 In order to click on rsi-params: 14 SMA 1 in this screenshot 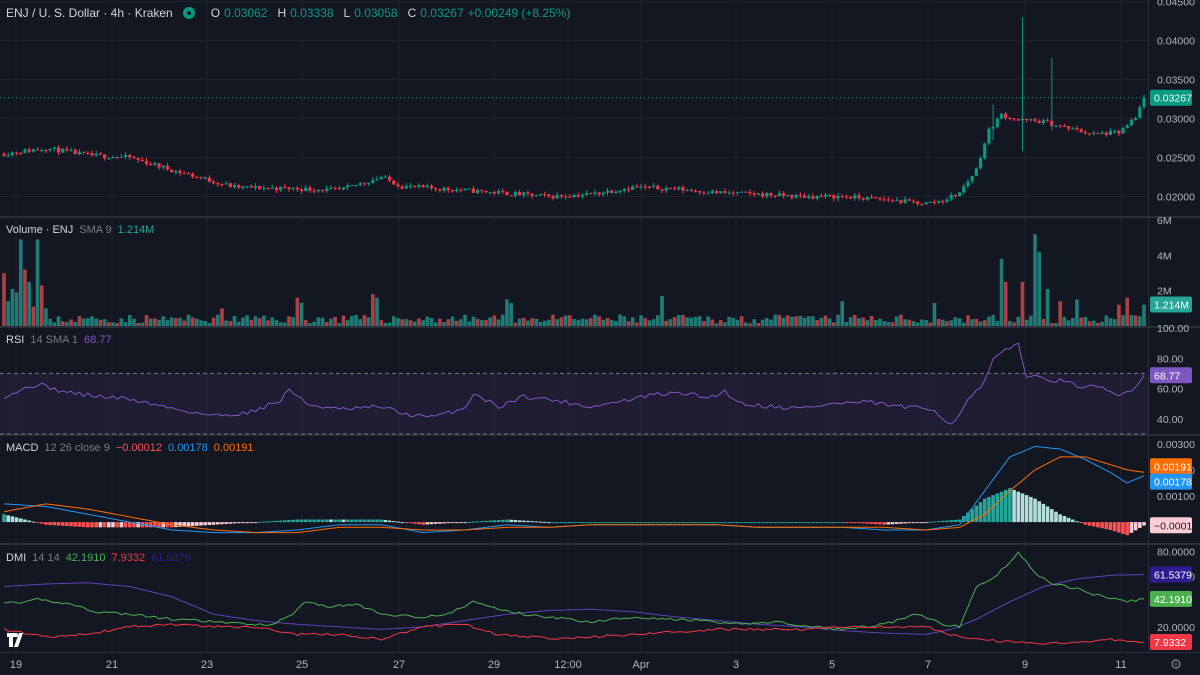, I will do `click(54, 340)`.